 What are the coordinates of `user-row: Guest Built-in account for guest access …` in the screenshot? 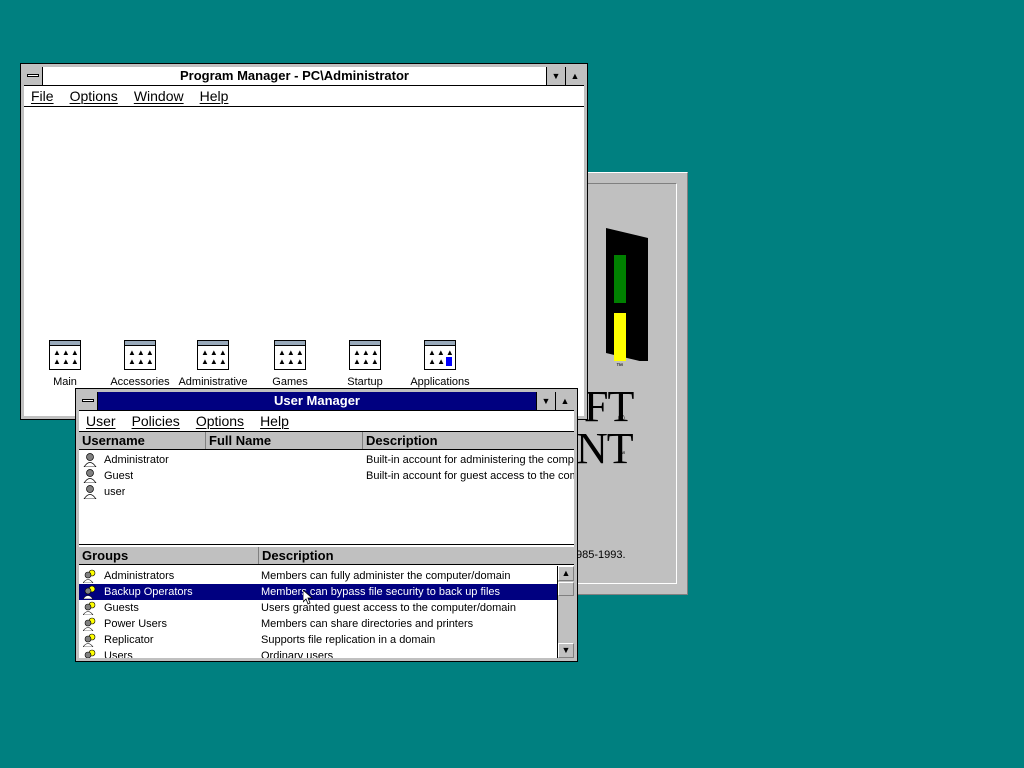 It's located at (326, 476).